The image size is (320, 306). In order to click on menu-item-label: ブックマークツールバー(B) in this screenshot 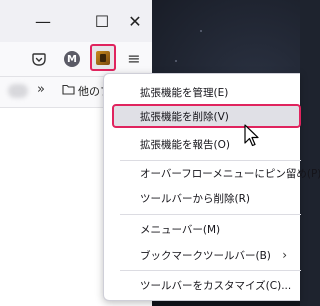, I will do `click(205, 255)`.